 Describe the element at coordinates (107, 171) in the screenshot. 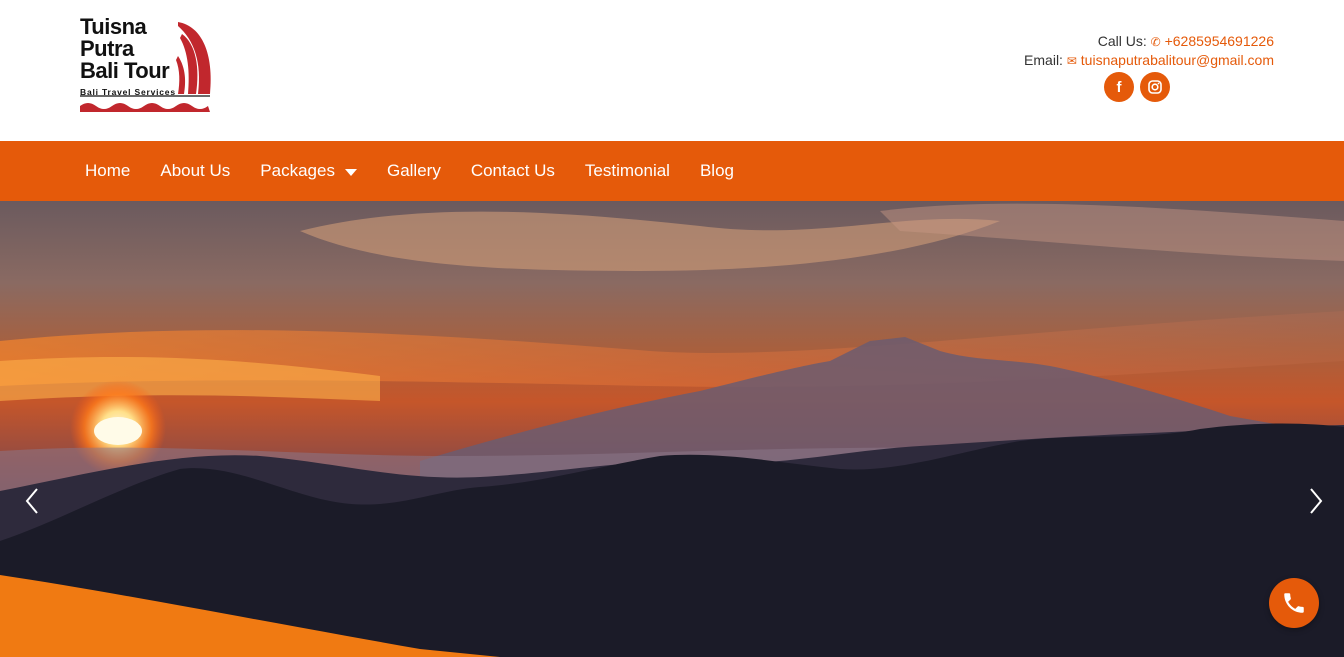

I see `nav-item-home: Home` at that location.